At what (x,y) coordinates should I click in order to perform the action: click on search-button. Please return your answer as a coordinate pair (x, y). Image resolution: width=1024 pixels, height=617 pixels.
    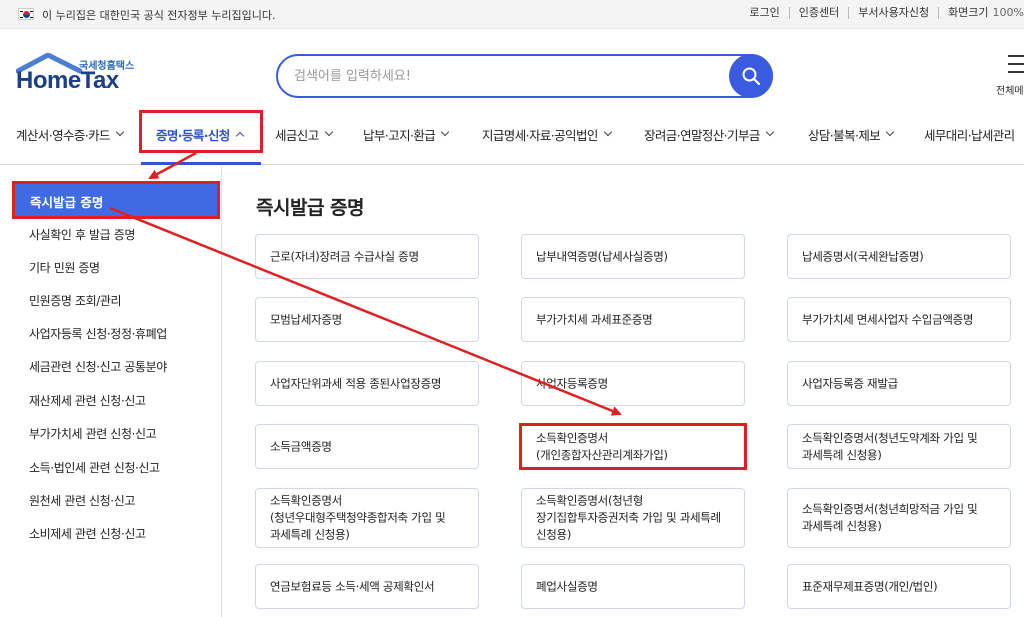
    Looking at the image, I should click on (751, 76).